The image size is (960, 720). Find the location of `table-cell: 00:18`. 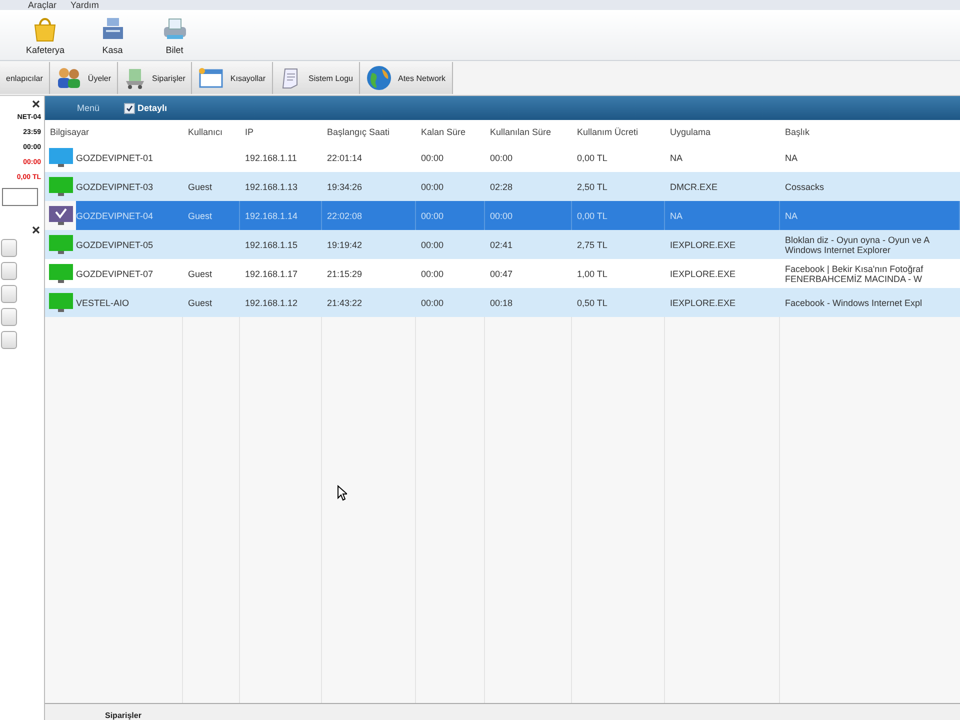

table-cell: 00:18 is located at coordinates (528, 302).